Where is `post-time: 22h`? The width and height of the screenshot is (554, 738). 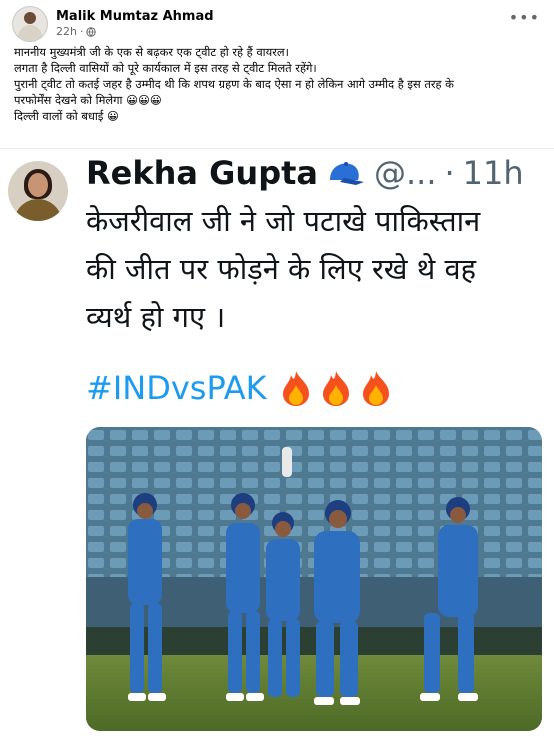
post-time: 22h is located at coordinates (66, 32).